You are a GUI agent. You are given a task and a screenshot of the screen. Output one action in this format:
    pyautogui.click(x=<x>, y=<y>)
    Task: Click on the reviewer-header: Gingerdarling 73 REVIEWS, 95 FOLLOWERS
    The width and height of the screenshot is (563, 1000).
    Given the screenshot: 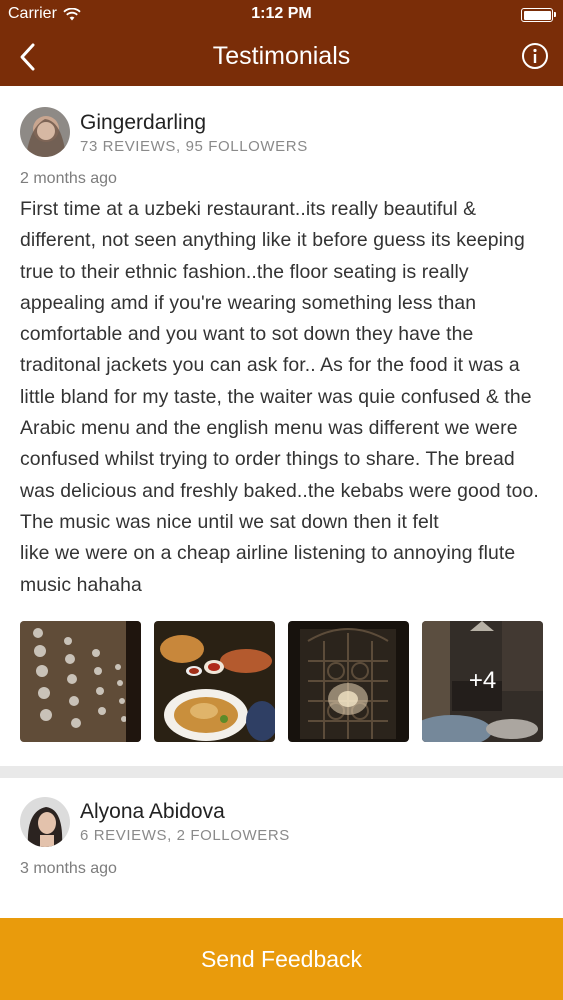 What is the action you would take?
    pyautogui.click(x=281, y=132)
    